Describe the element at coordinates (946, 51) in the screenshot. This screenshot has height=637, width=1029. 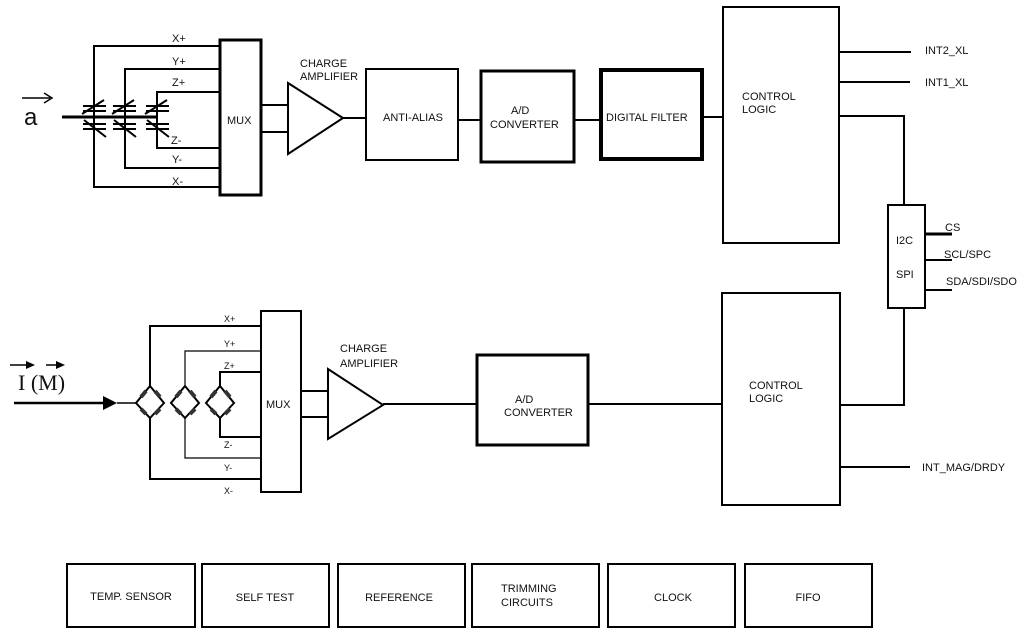
I see `int2-xl-label: INT2_XL` at that location.